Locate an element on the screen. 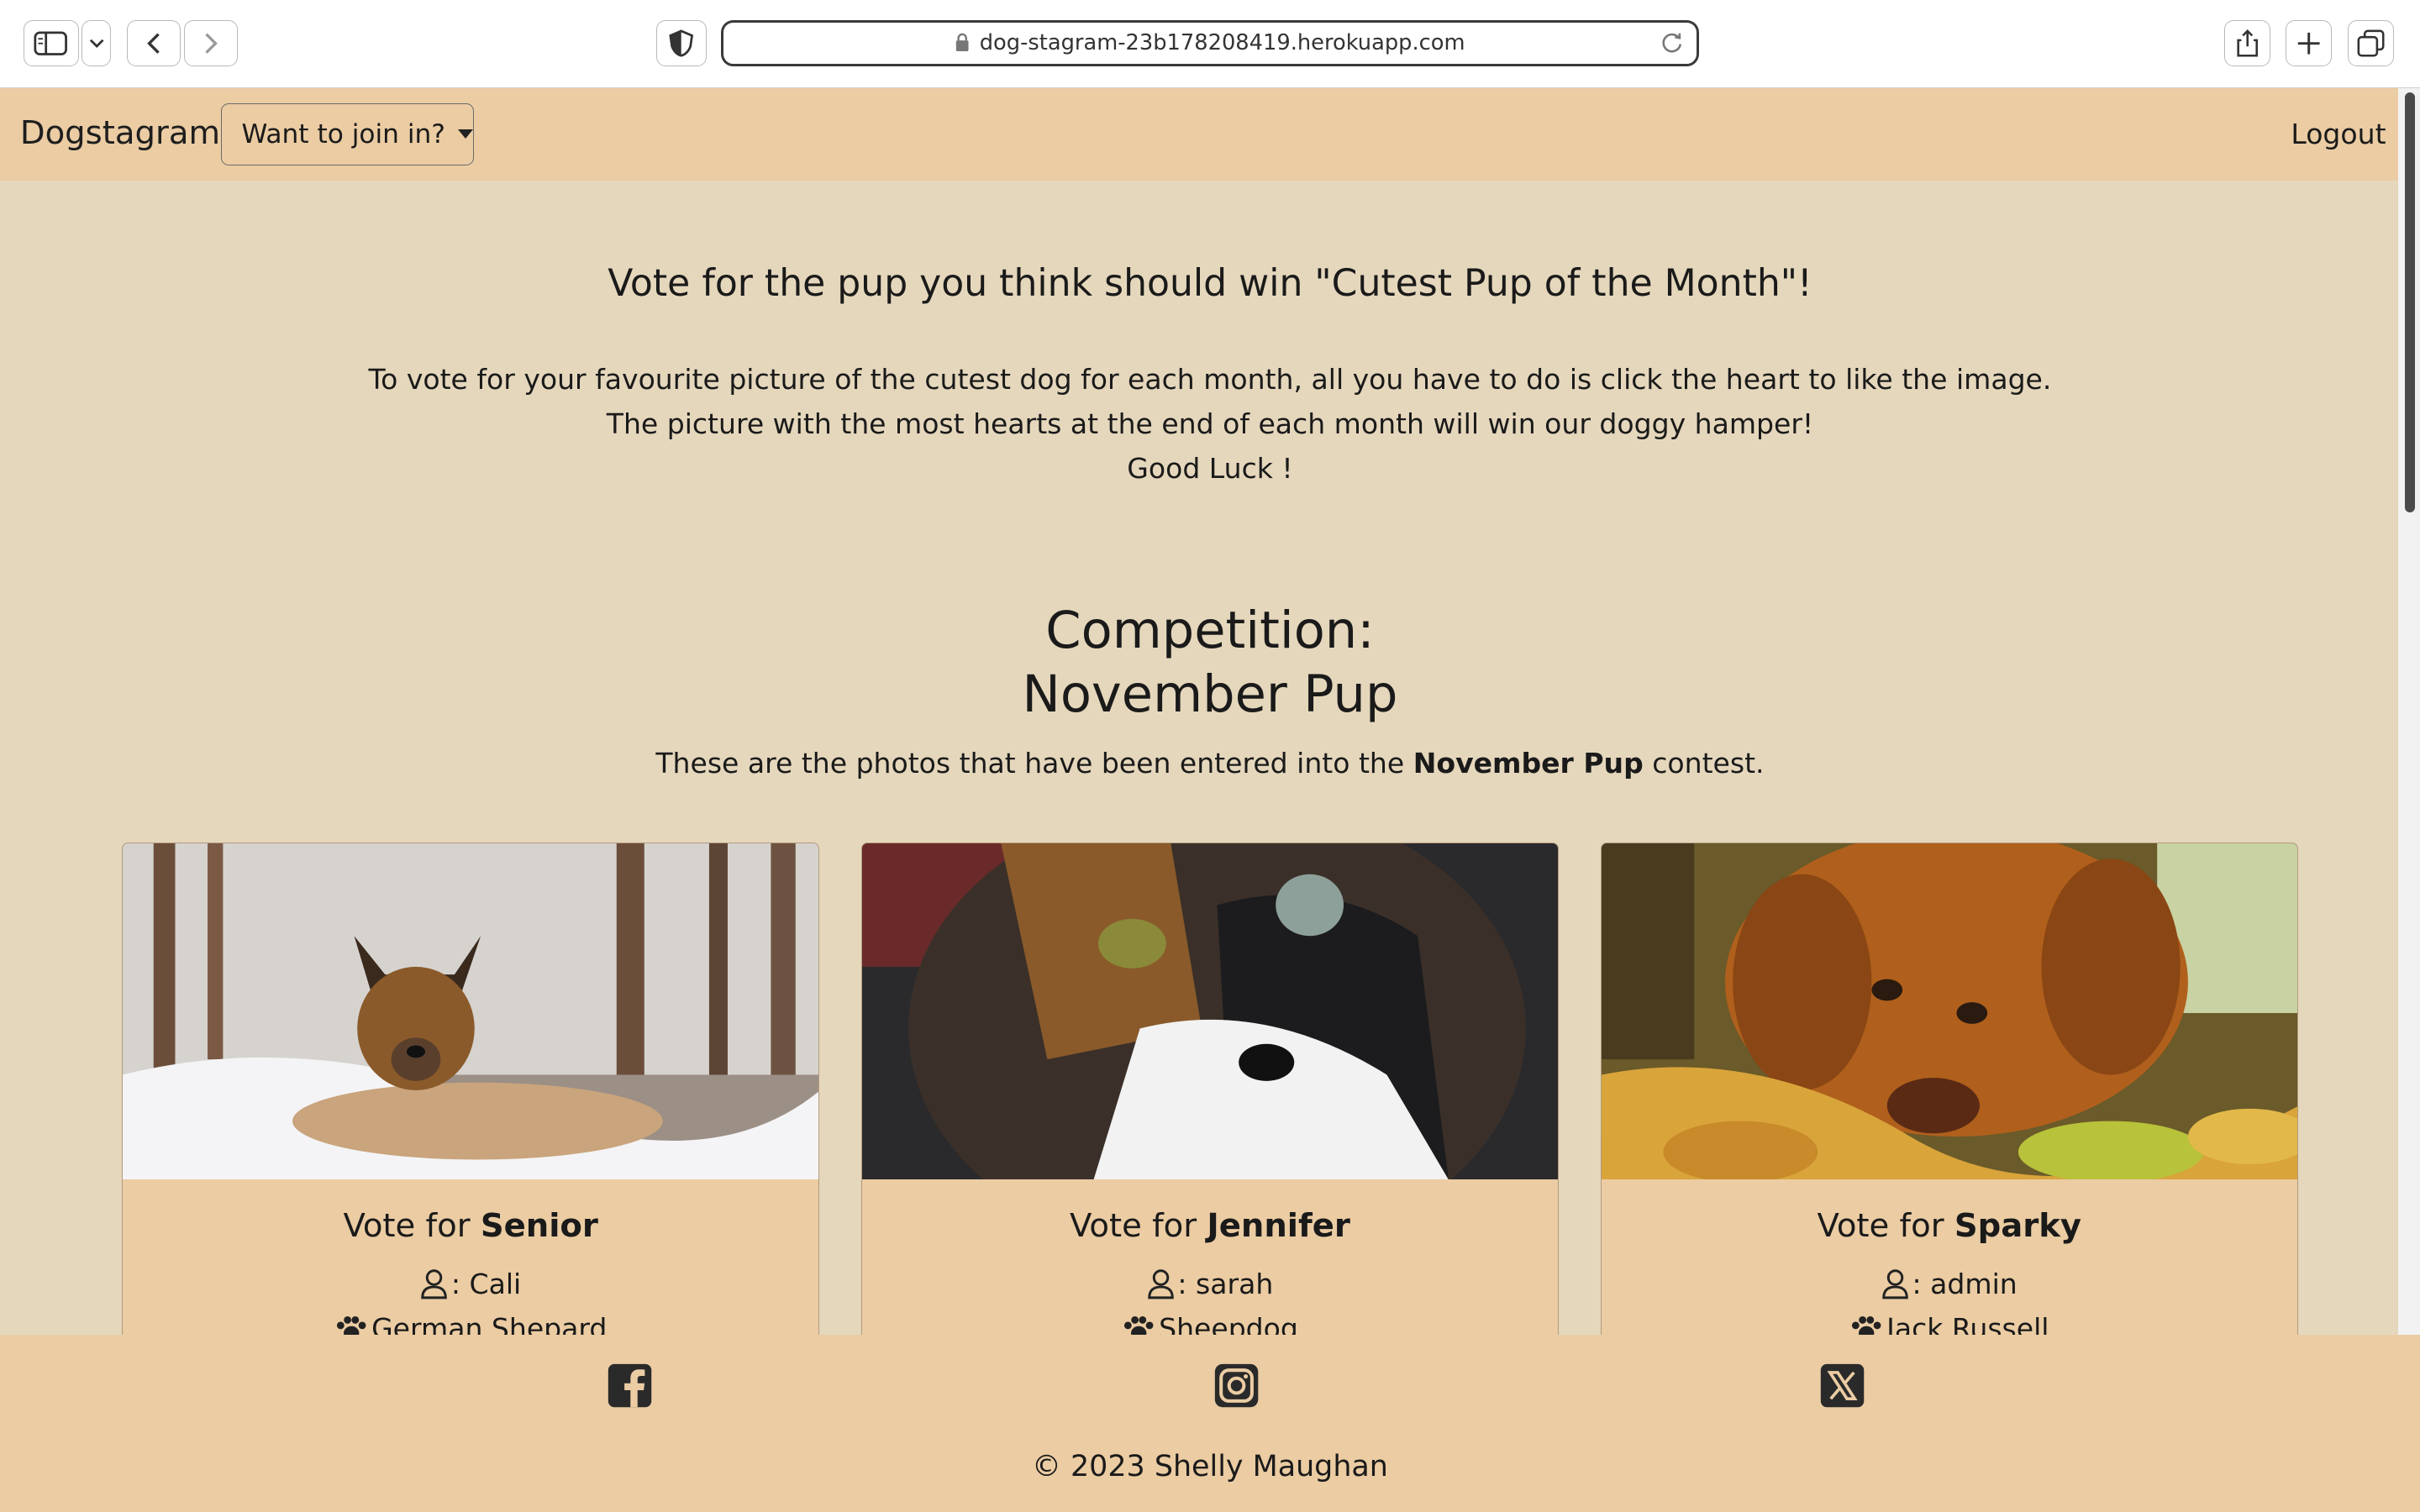 The height and width of the screenshot is (1512, 2420). tabs-icon is located at coordinates (2371, 43).